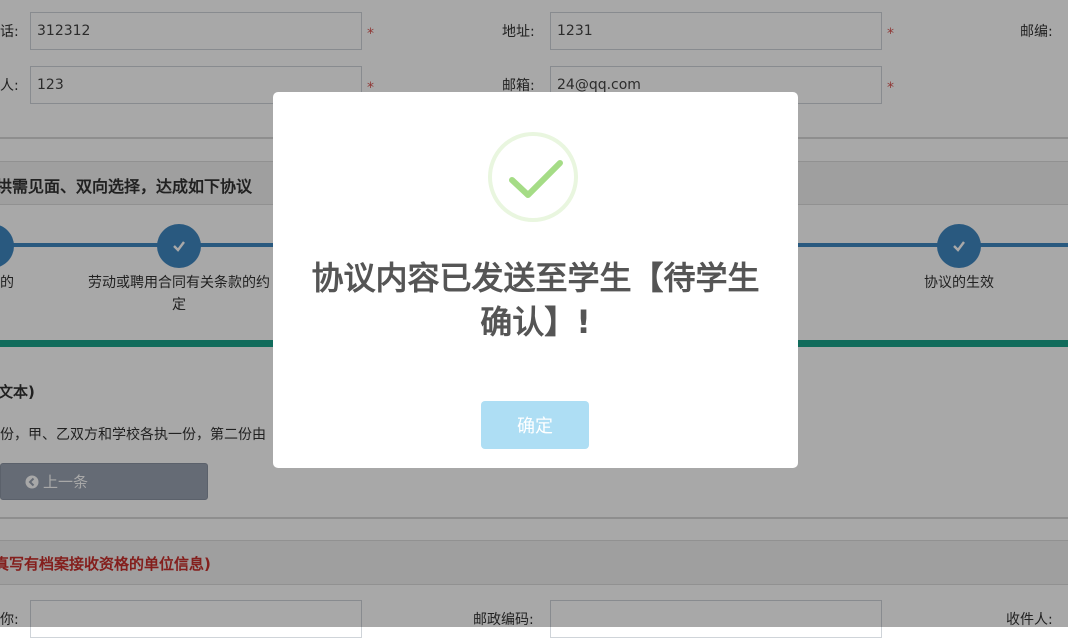 Image resolution: width=1068 pixels, height=638 pixels. Describe the element at coordinates (535, 322) in the screenshot. I see `dialog-message-line-2: 确认】!` at that location.